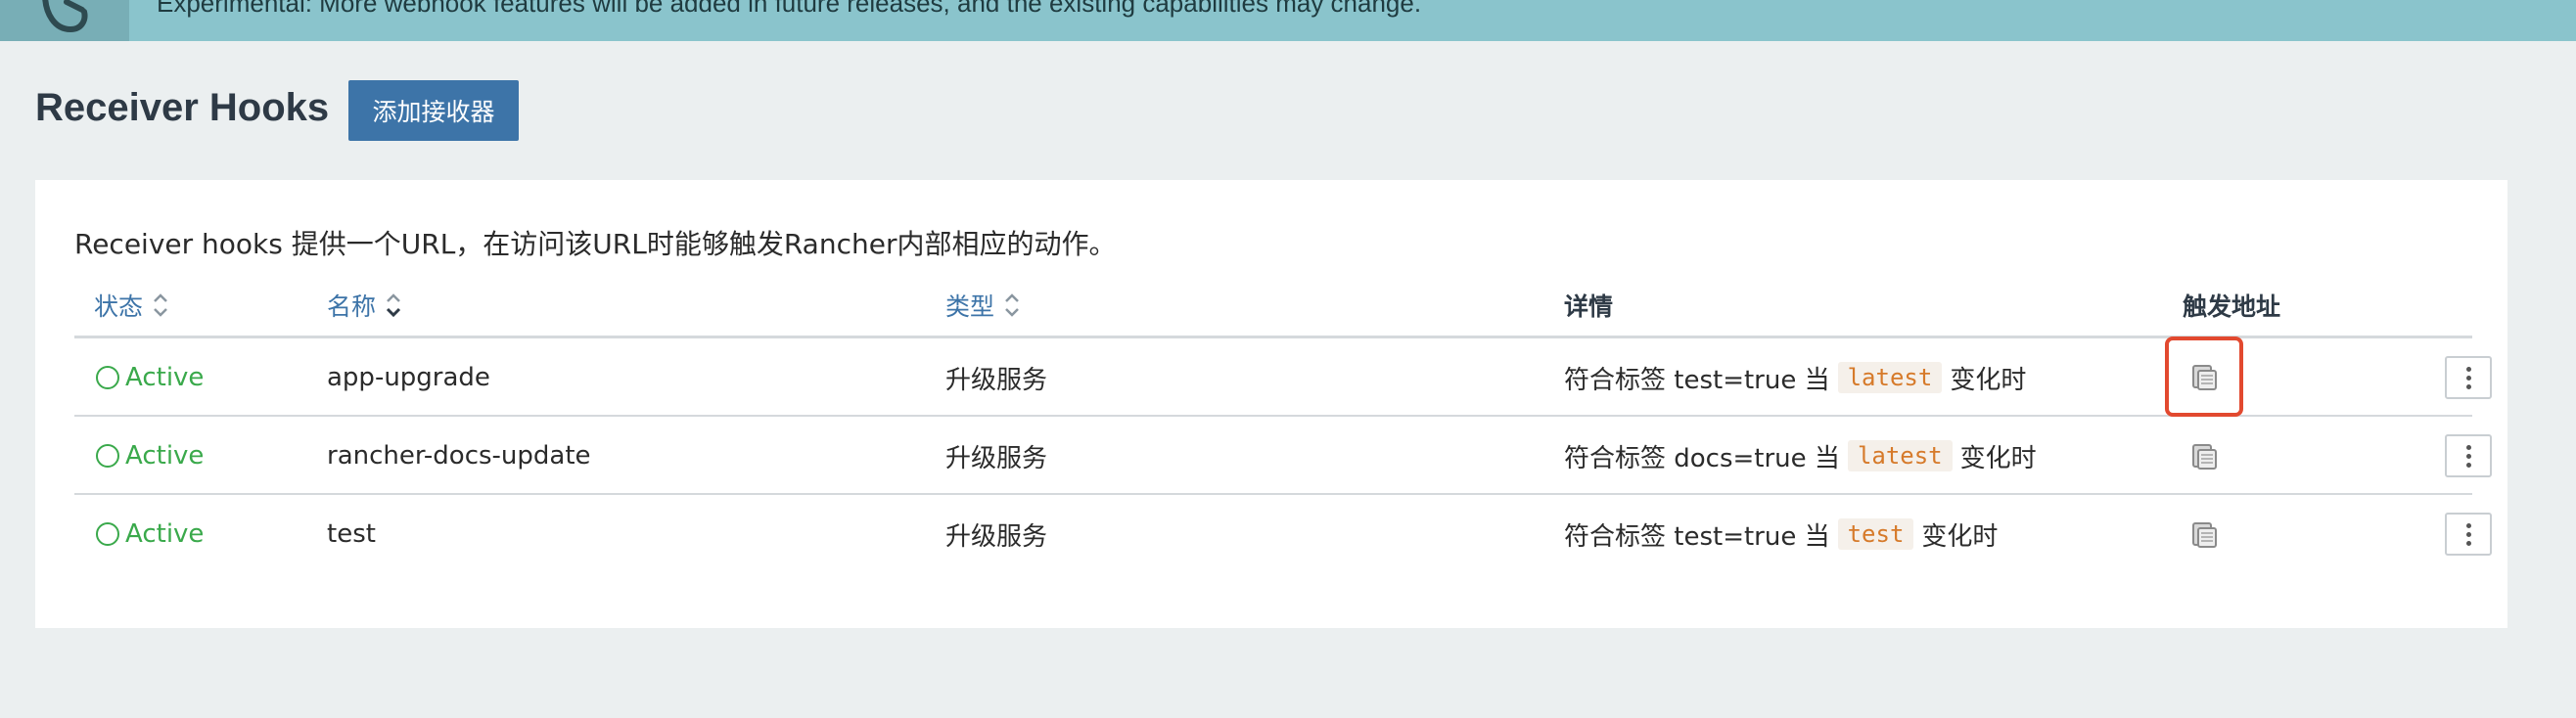  Describe the element at coordinates (970, 306) in the screenshot. I see `column-type-label: 类型` at that location.